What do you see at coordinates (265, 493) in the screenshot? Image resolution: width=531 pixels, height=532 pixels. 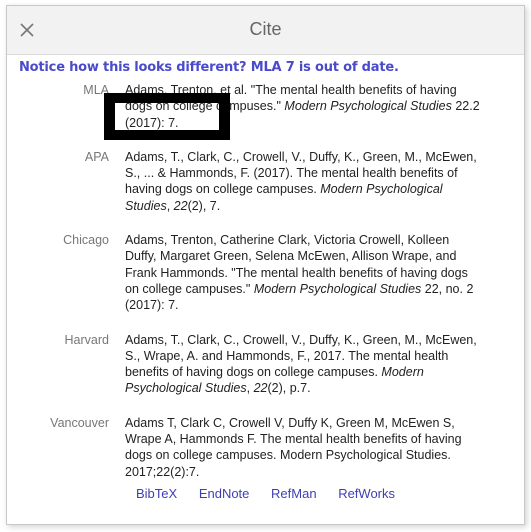 I see `export-links: BibTeX EndNote RefMan RefWorks` at bounding box center [265, 493].